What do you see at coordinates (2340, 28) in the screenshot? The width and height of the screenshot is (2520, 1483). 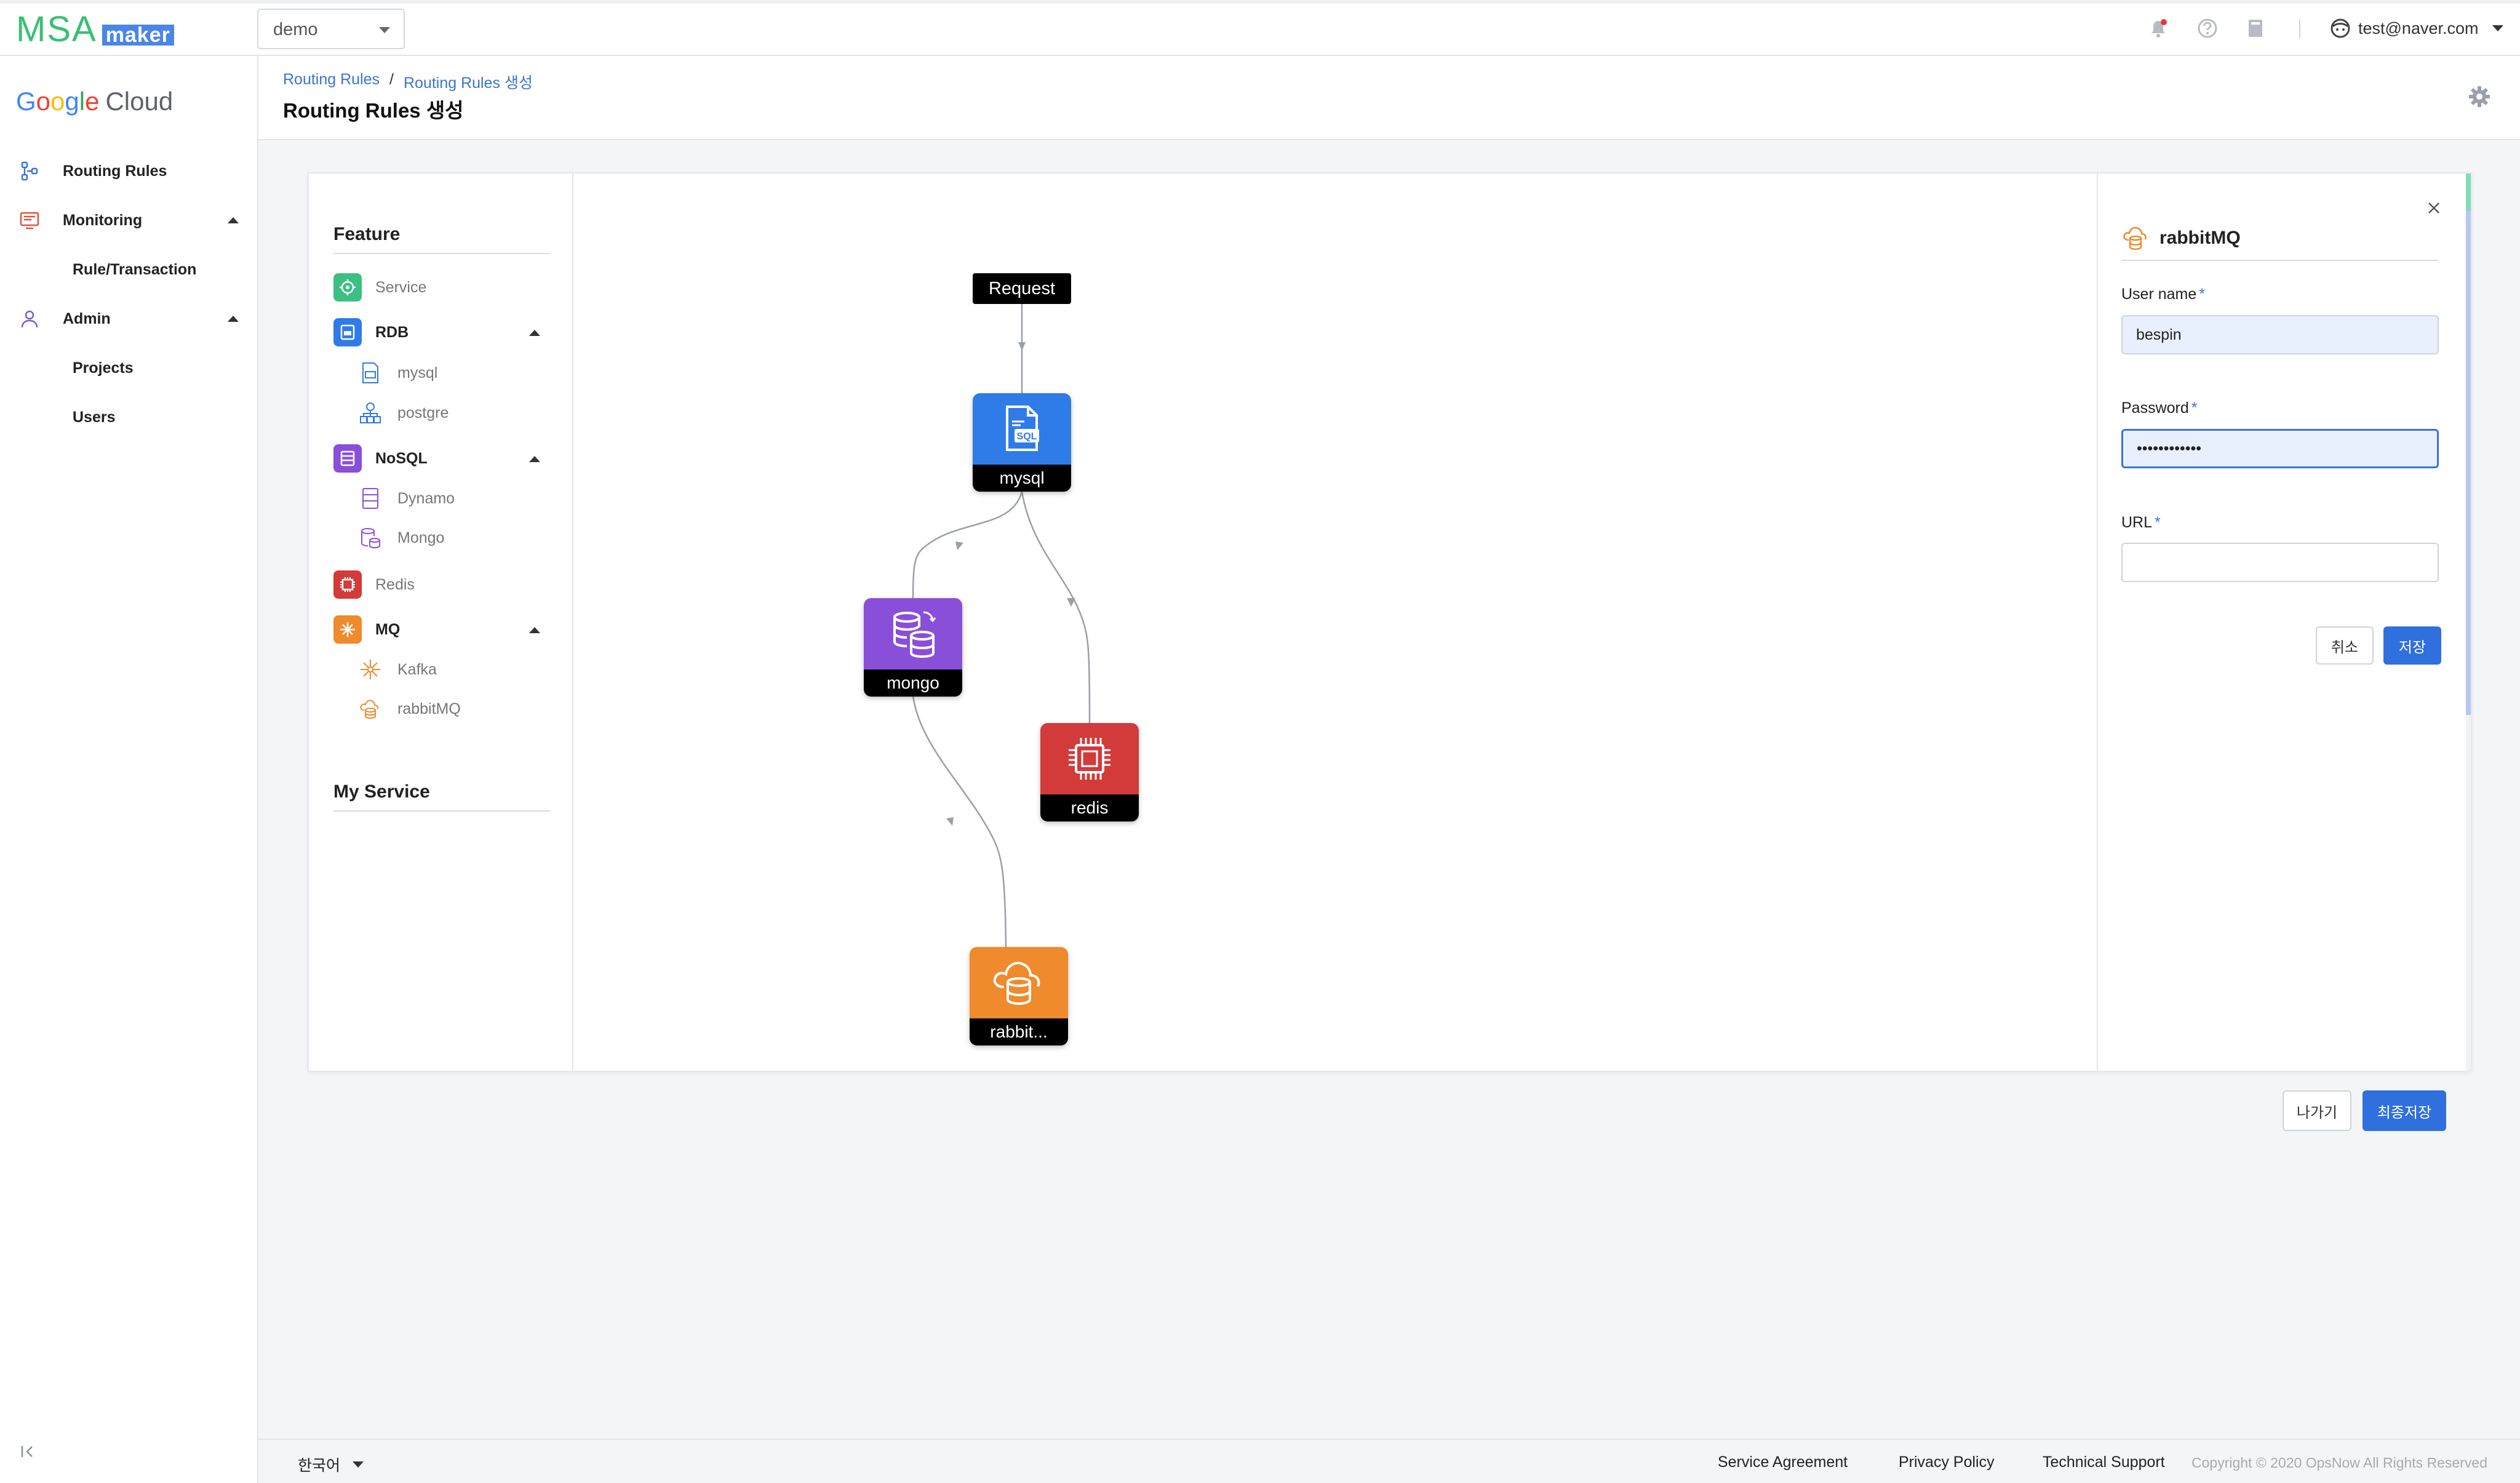 I see `user-avatar-icon` at bounding box center [2340, 28].